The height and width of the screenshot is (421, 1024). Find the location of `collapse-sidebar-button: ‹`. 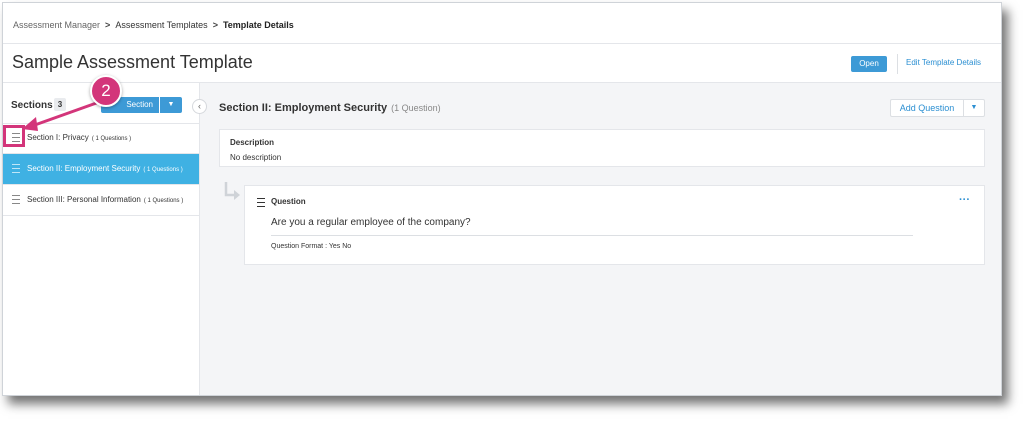

collapse-sidebar-button: ‹ is located at coordinates (199, 106).